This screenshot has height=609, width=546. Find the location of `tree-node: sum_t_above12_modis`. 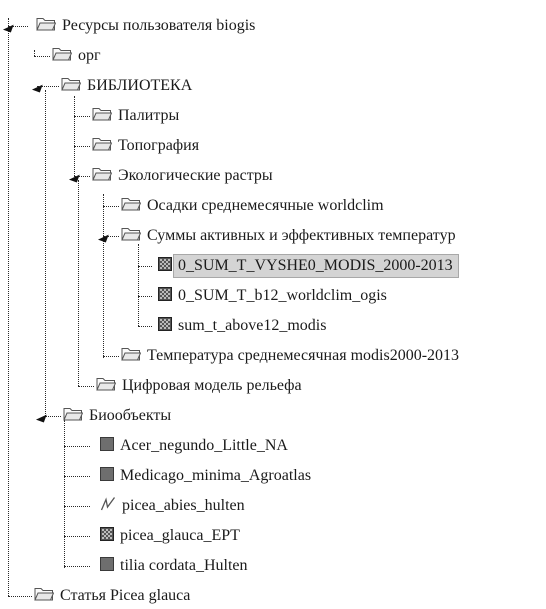

tree-node: sum_t_above12_modis is located at coordinates (242, 326).